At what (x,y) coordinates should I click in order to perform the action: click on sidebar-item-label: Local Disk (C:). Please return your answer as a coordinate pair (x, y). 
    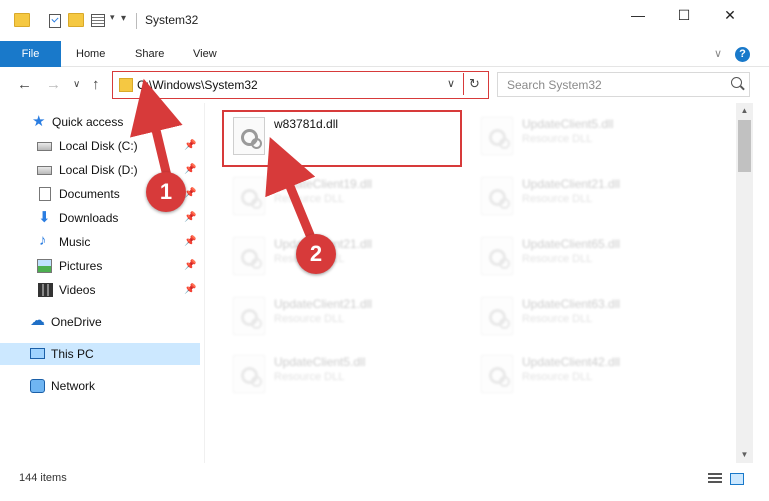
    Looking at the image, I should click on (98, 146).